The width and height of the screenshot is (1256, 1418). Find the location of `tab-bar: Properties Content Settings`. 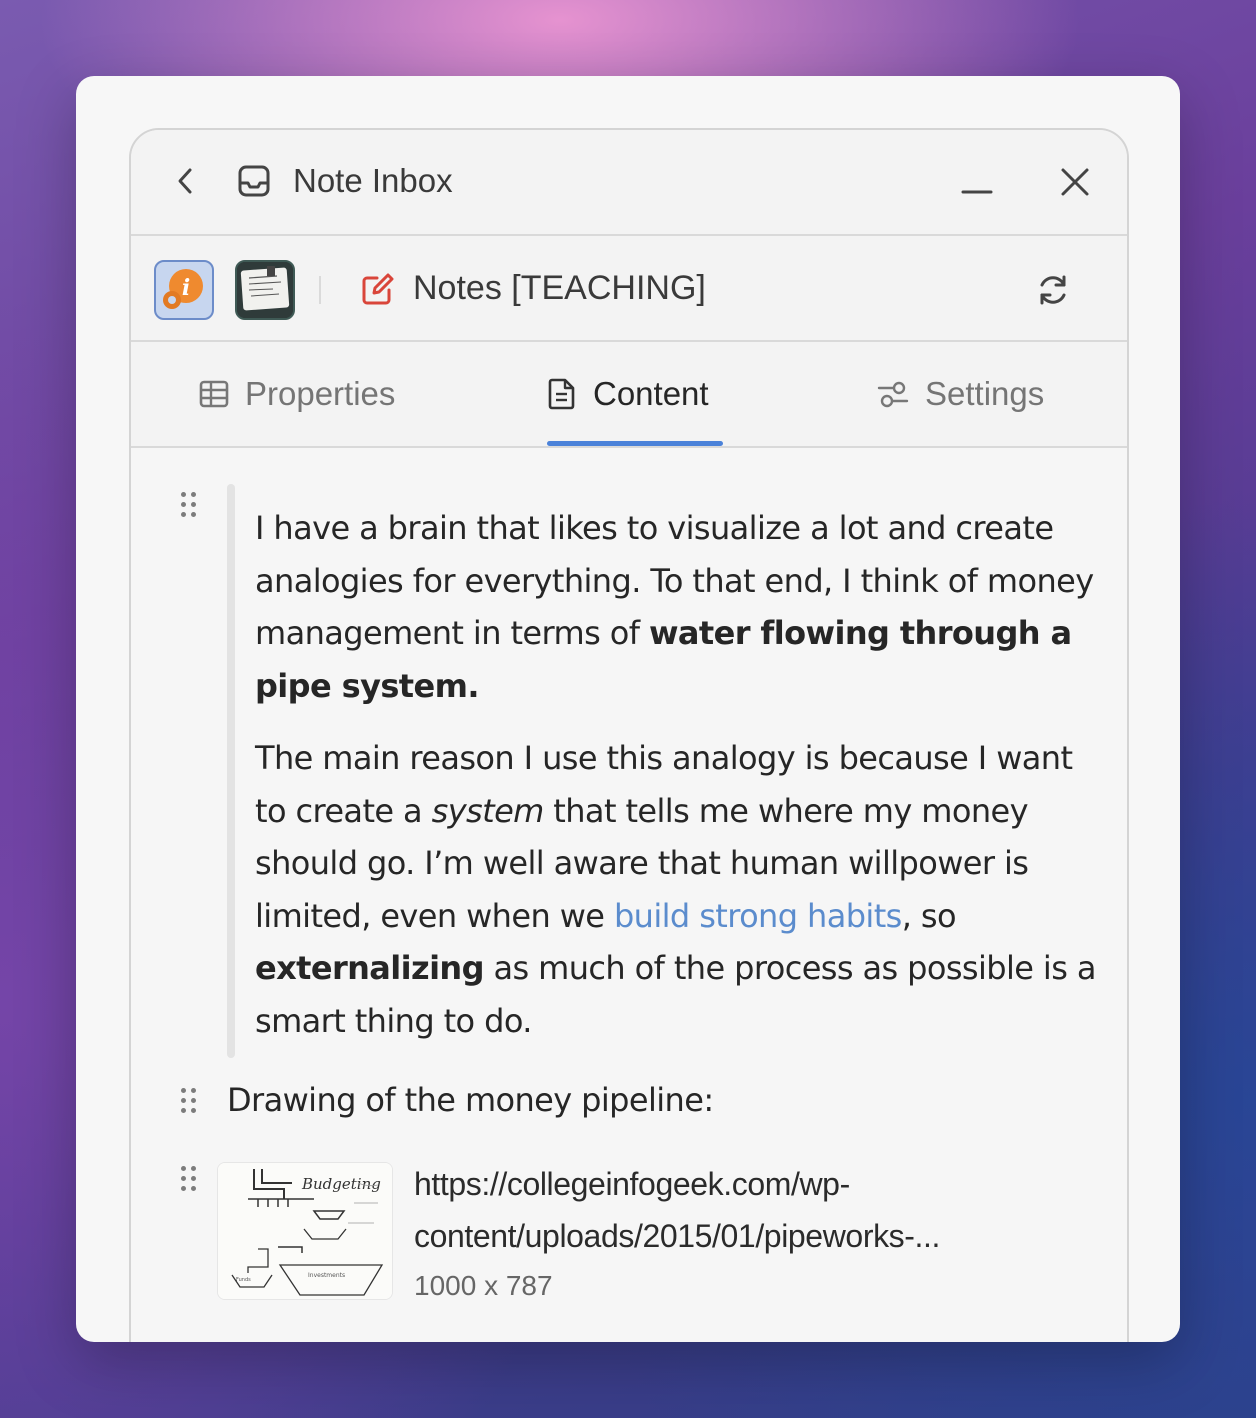

tab-bar: Properties Content Settings is located at coordinates (629, 395).